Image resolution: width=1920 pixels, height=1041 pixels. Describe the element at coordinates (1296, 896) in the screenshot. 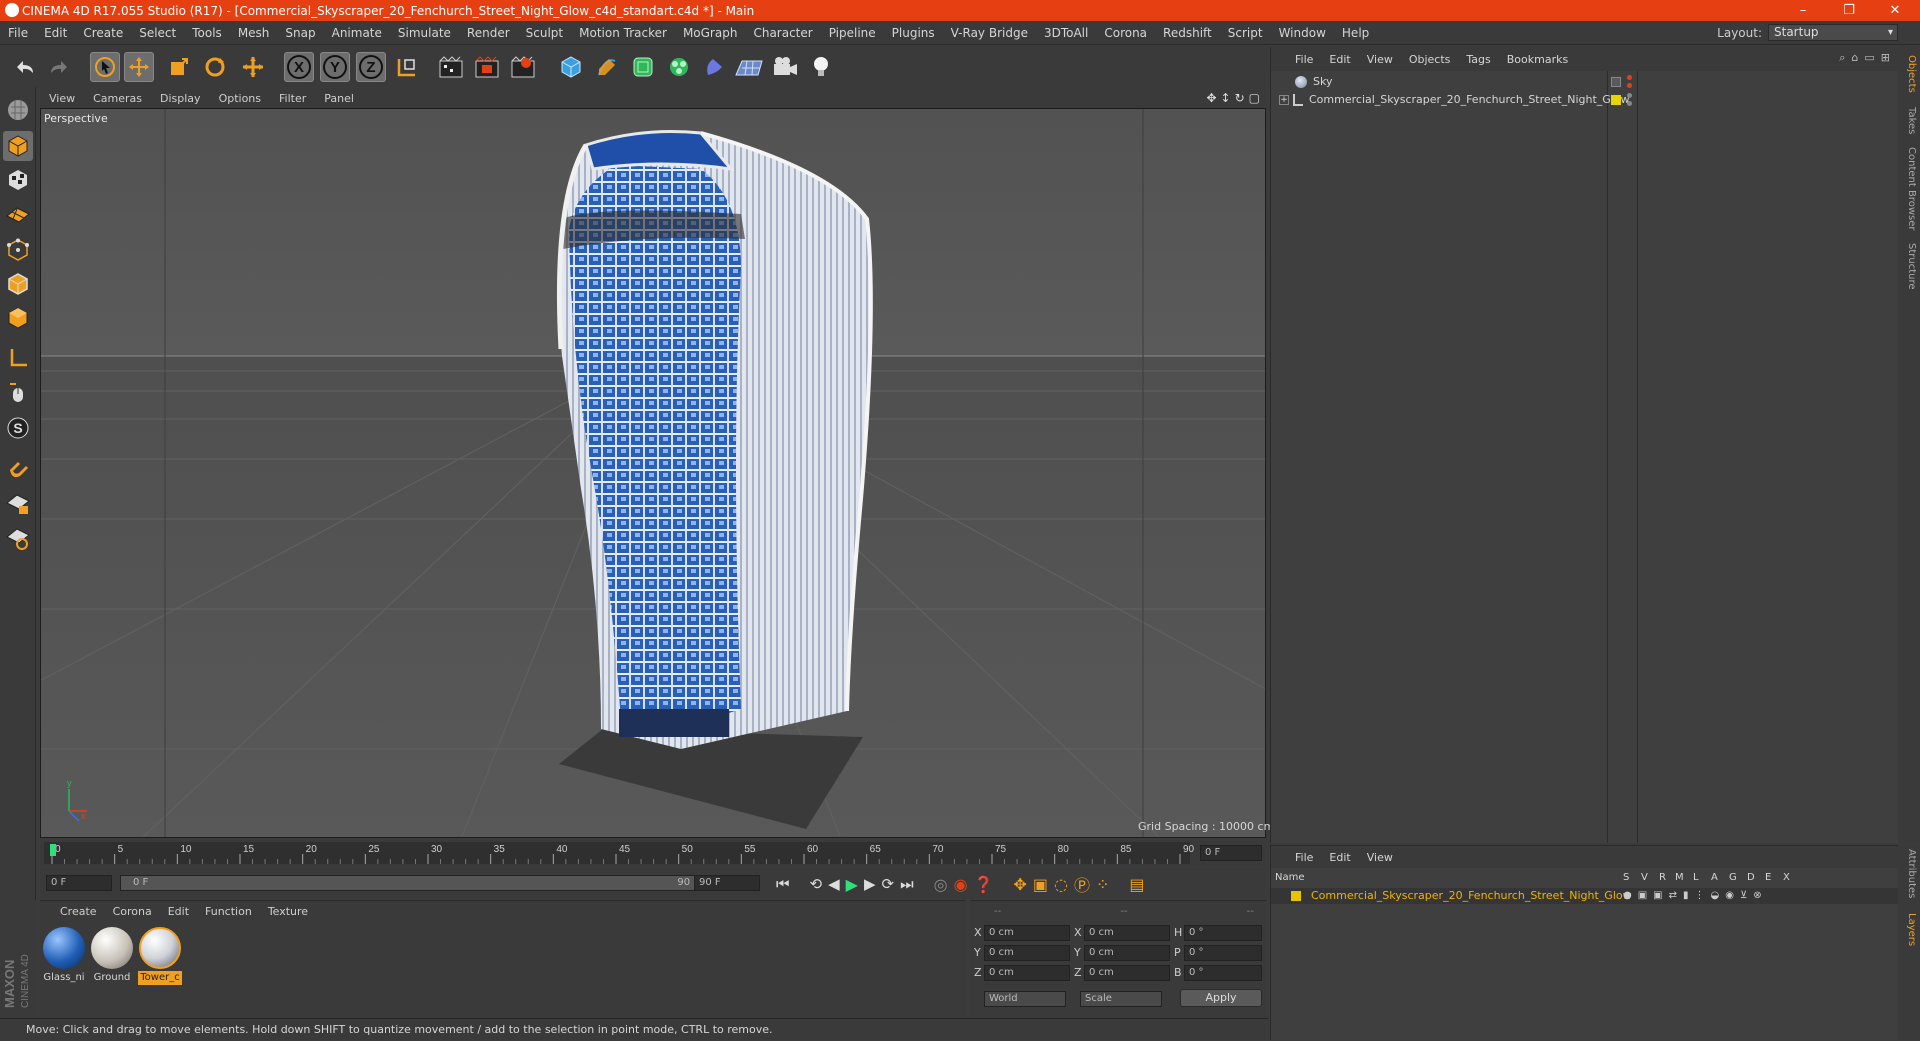

I see `layer-color-swatch` at that location.